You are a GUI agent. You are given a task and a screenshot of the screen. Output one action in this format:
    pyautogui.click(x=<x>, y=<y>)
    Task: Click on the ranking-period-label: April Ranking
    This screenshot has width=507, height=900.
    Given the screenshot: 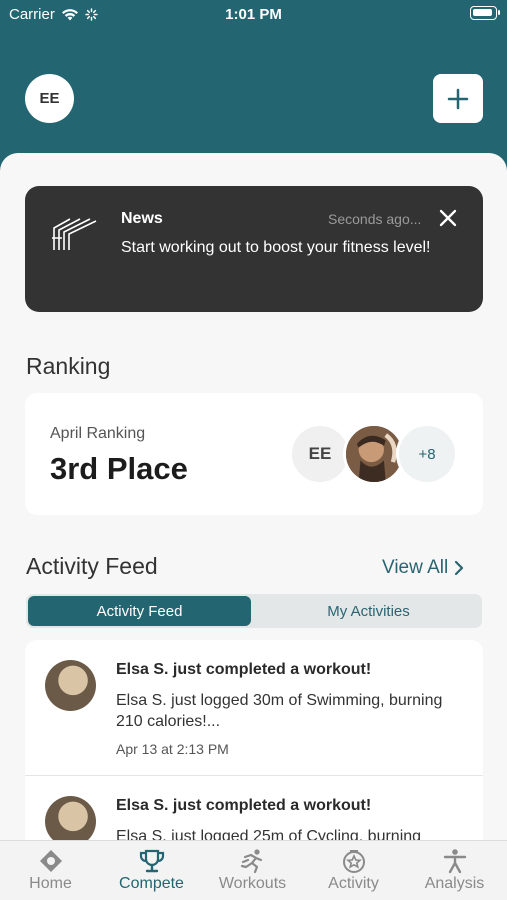 What is the action you would take?
    pyautogui.click(x=98, y=433)
    